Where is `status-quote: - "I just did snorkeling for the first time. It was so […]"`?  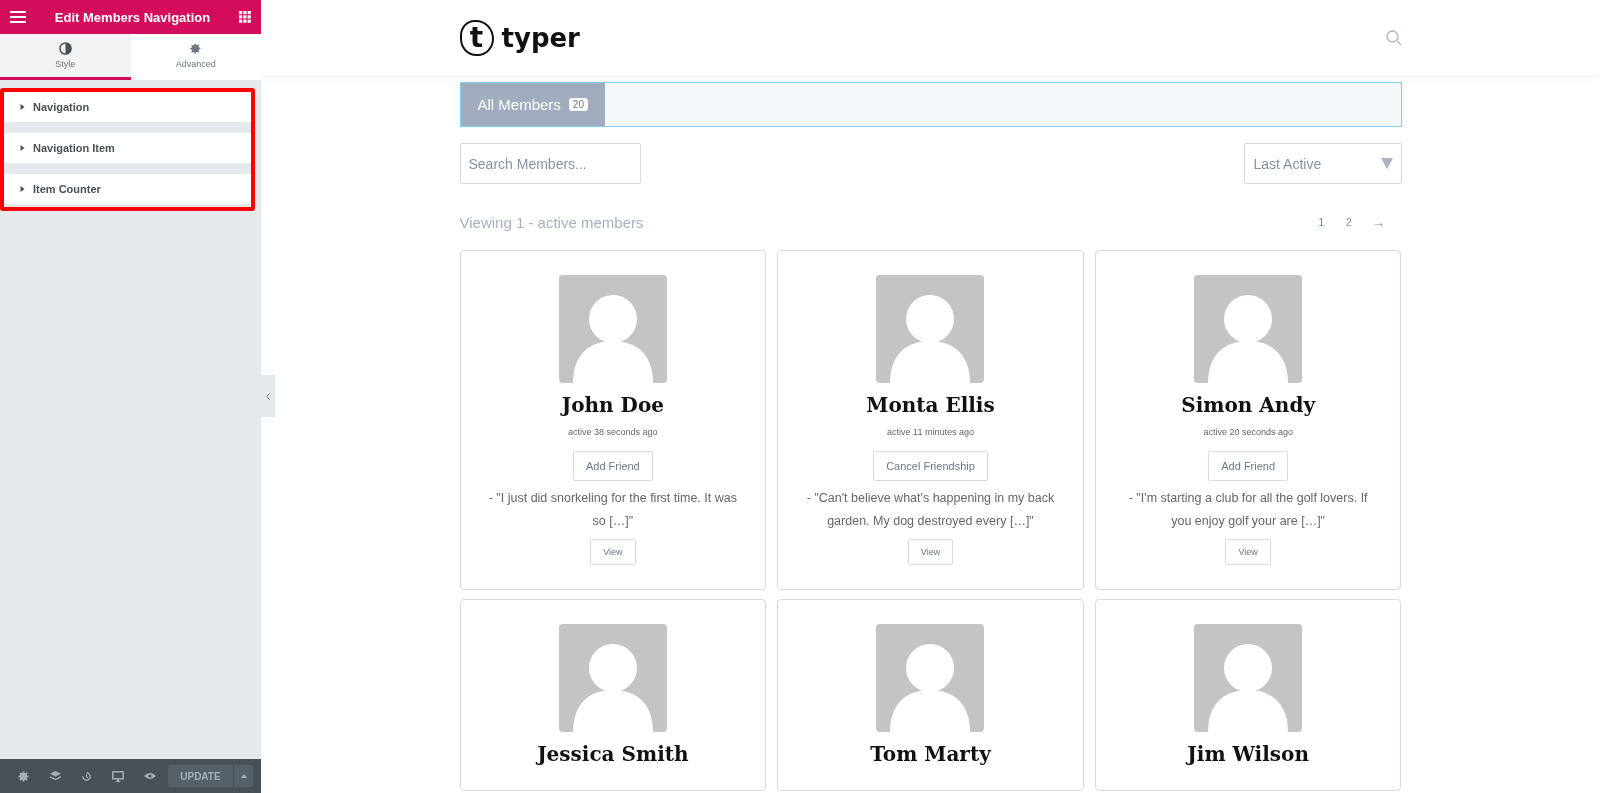
status-quote: - "I just did snorkeling for the first time. It was so […]" is located at coordinates (612, 510).